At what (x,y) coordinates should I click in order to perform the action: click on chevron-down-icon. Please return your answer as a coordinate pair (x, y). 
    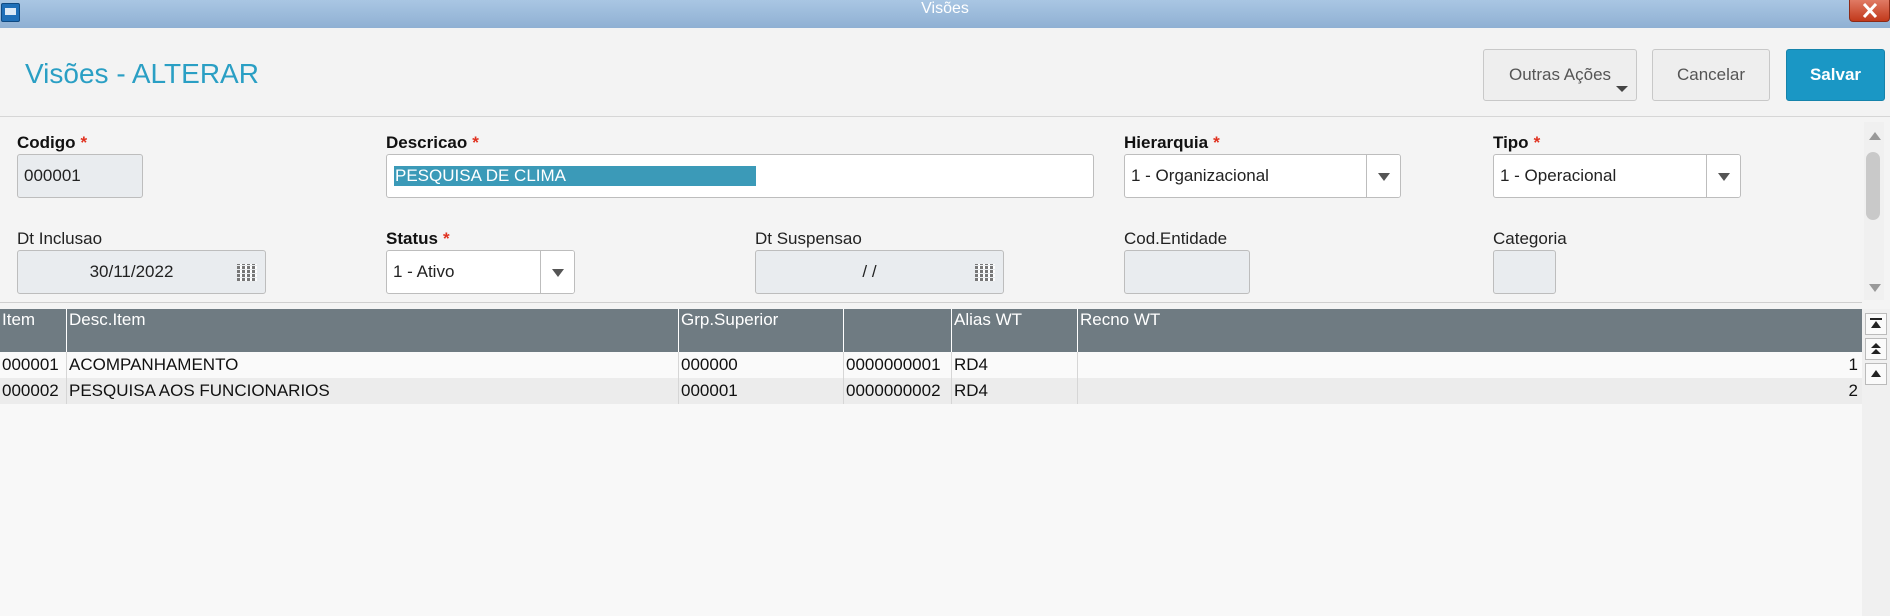
    Looking at the image, I should click on (1622, 89).